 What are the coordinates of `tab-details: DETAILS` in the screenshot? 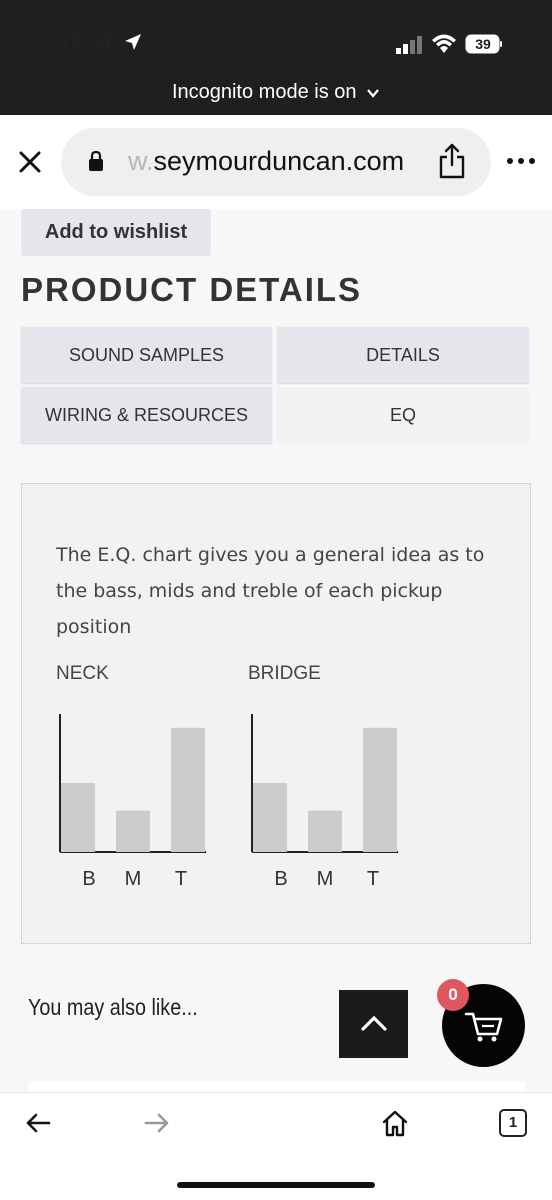 It's located at (403, 355).